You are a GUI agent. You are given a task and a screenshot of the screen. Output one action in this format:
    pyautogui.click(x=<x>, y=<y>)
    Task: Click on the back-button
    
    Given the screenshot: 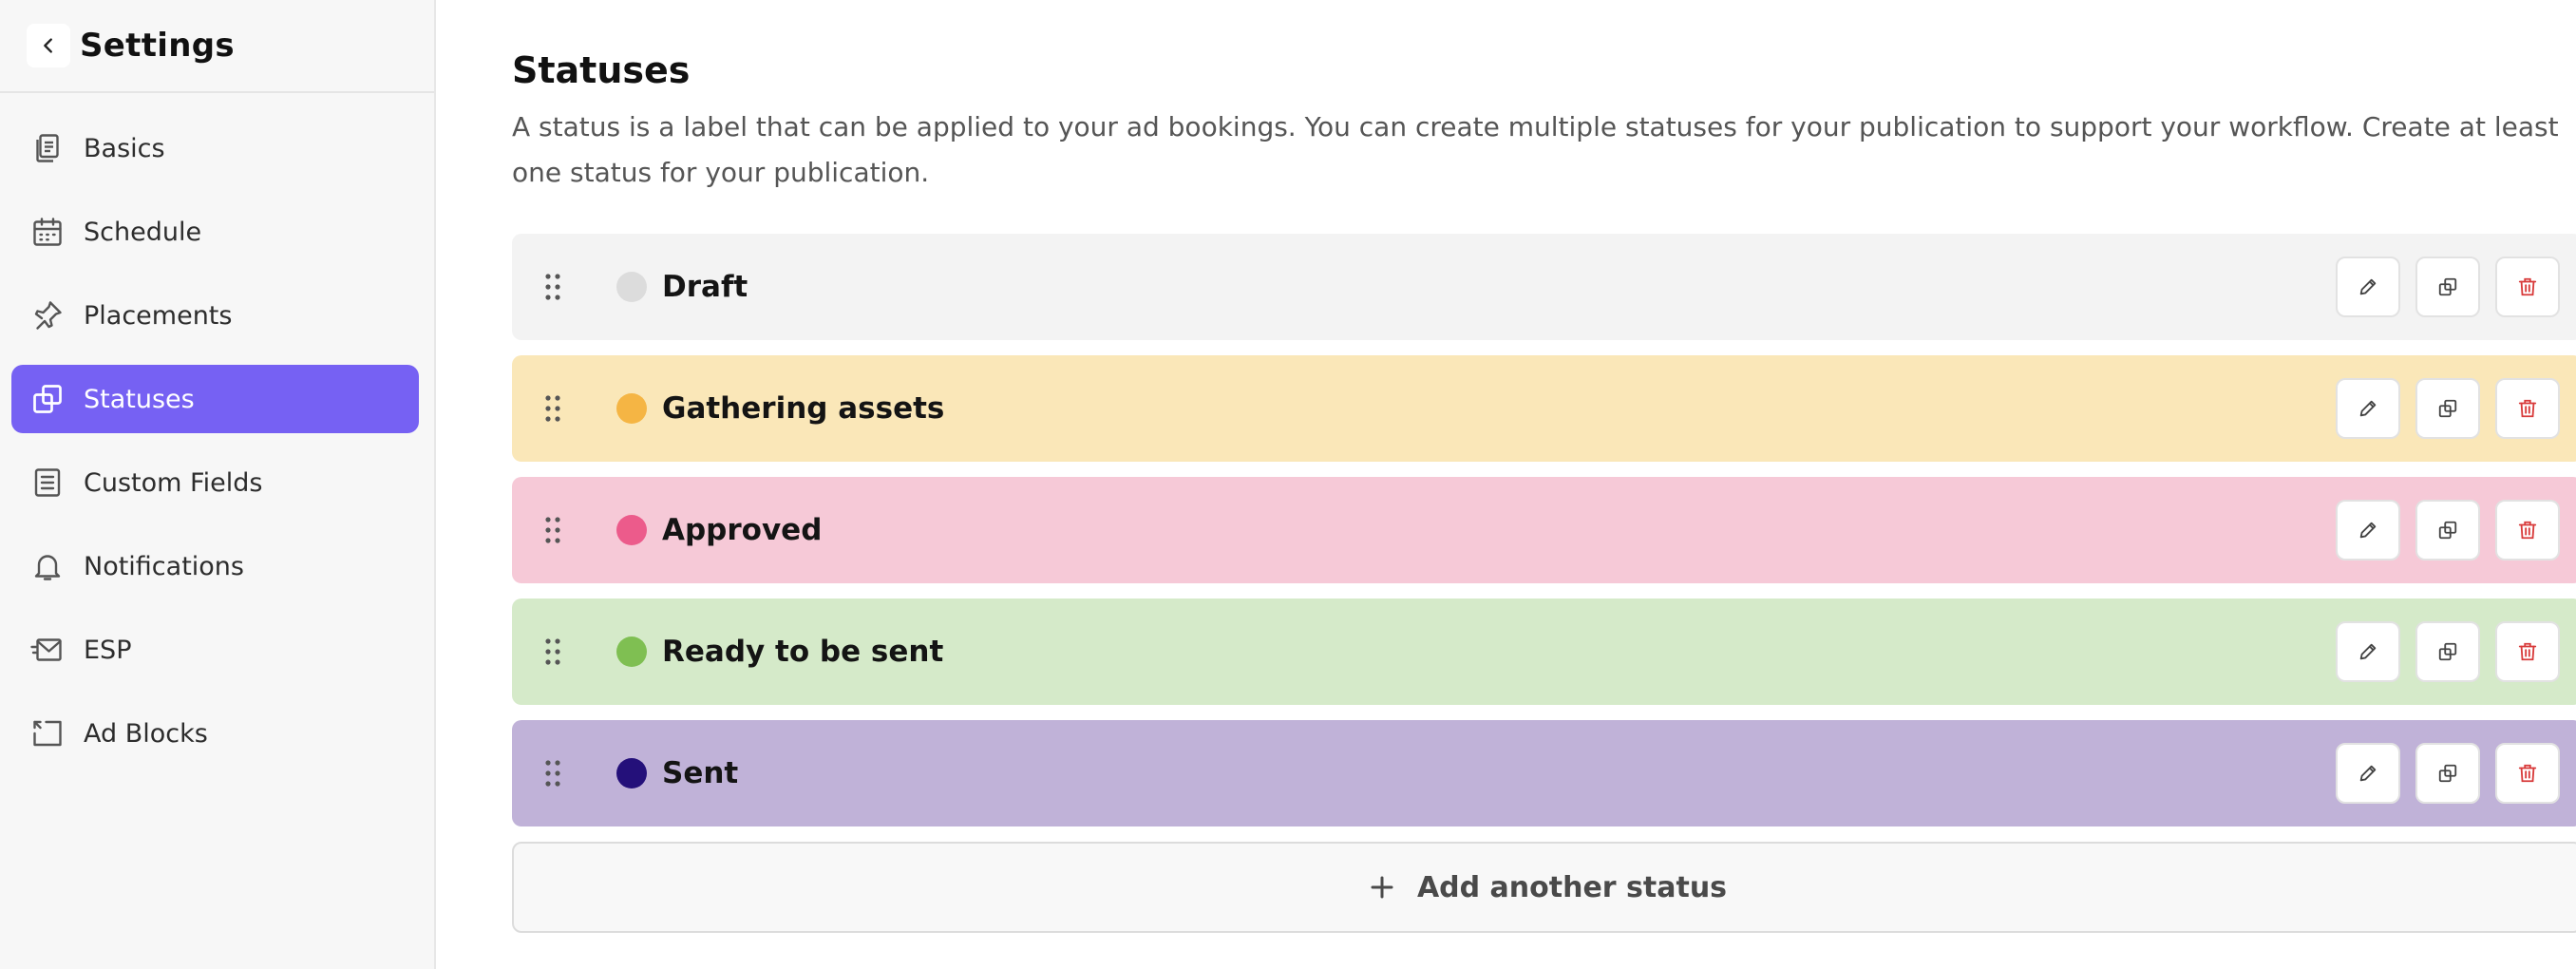 What is the action you would take?
    pyautogui.click(x=48, y=45)
    